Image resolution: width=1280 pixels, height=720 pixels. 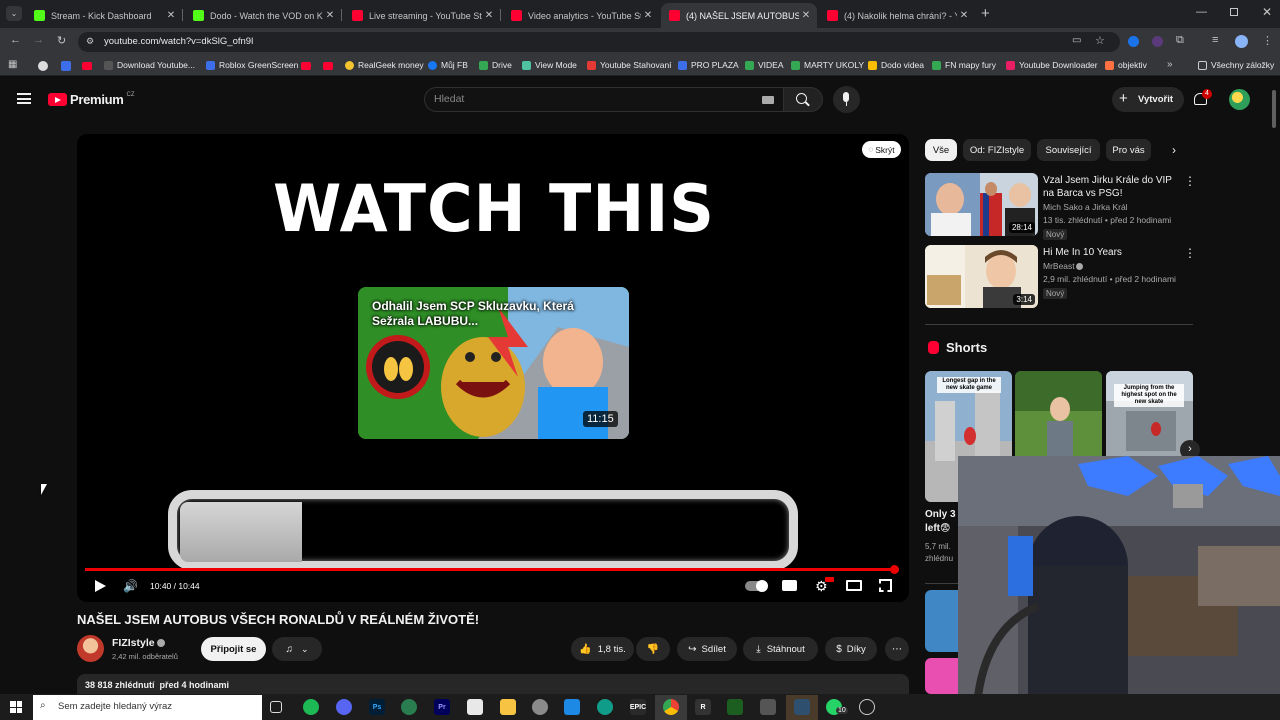 What do you see at coordinates (178, 41) in the screenshot?
I see `url-text: youtube.com/watch?v=dkSlG_ofn9l` at bounding box center [178, 41].